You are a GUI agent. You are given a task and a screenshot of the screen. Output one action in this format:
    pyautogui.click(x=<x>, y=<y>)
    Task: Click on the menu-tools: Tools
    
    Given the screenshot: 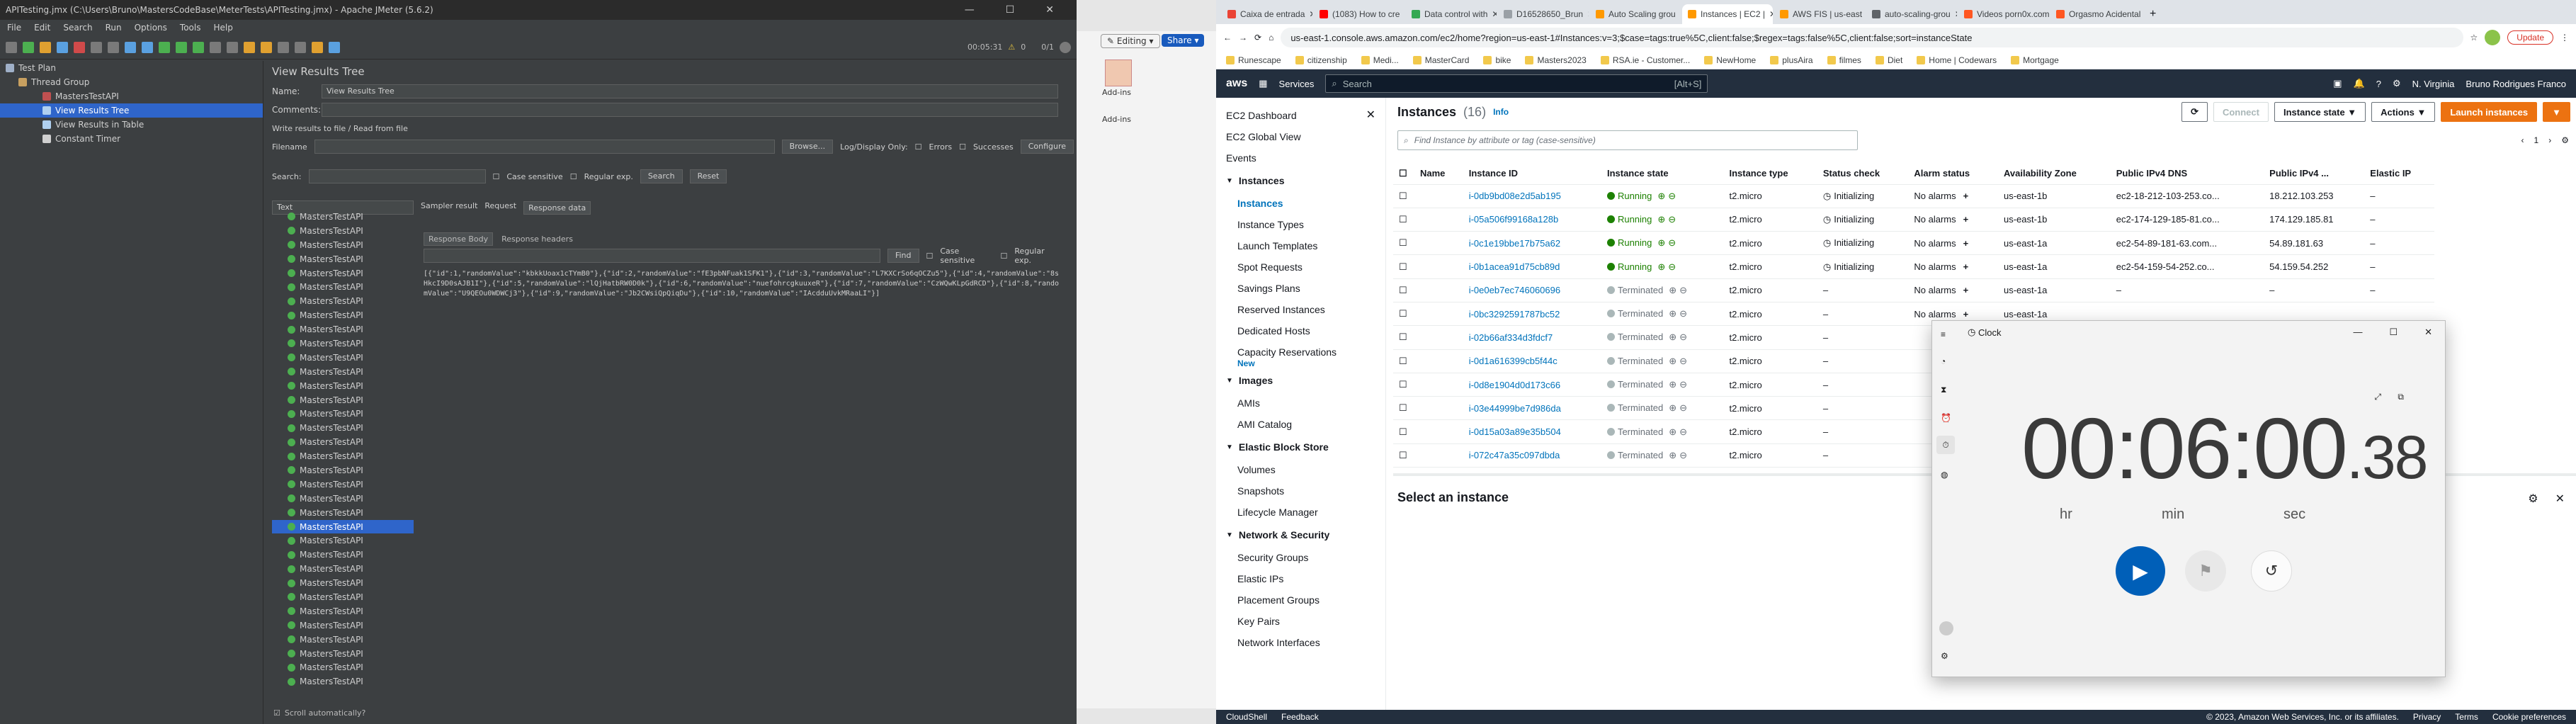 What is the action you would take?
    pyautogui.click(x=190, y=28)
    